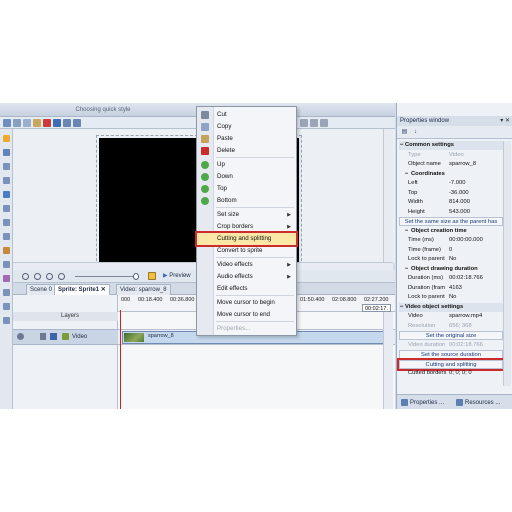  I want to click on redo-icon, so click(77, 123).